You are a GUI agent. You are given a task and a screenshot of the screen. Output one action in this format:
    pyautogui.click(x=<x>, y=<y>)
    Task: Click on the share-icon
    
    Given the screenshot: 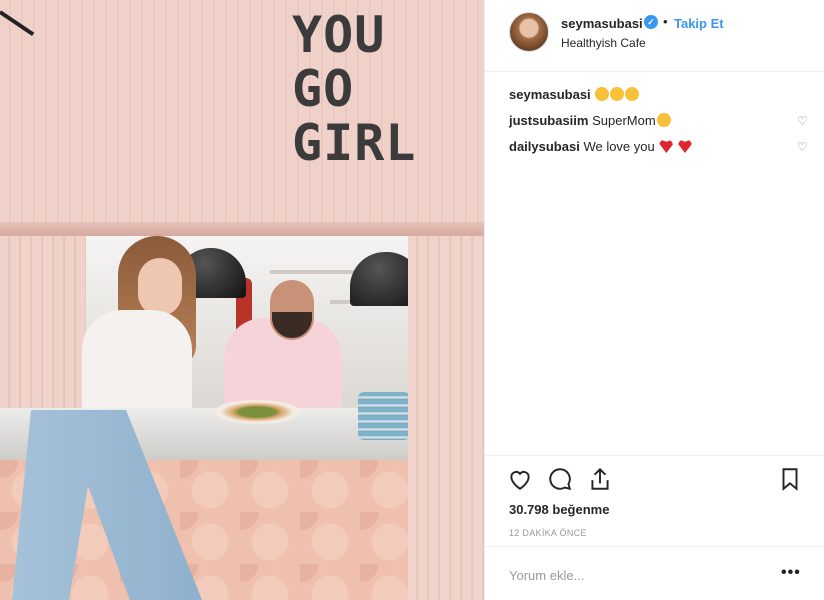 What is the action you would take?
    pyautogui.click(x=600, y=479)
    